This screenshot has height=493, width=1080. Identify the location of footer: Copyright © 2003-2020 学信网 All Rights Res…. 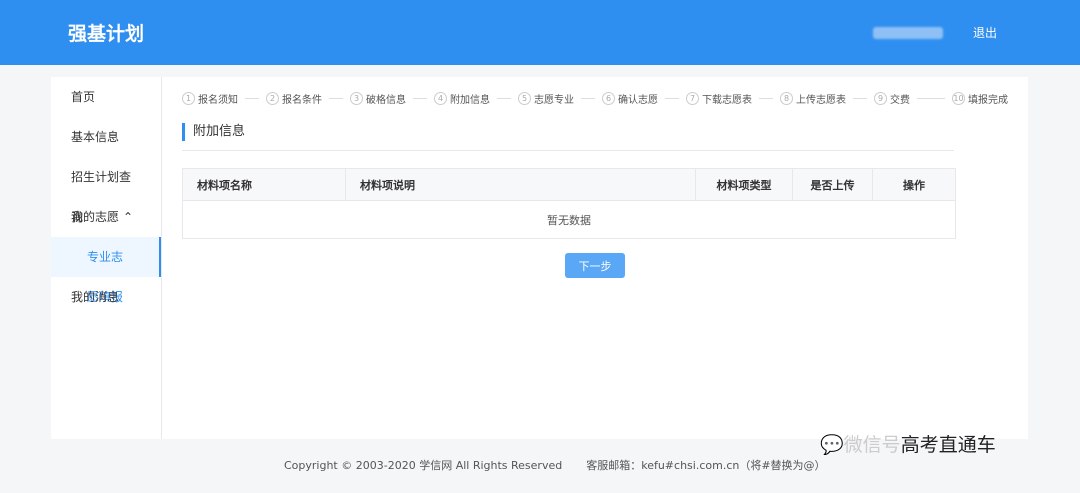
(555, 465).